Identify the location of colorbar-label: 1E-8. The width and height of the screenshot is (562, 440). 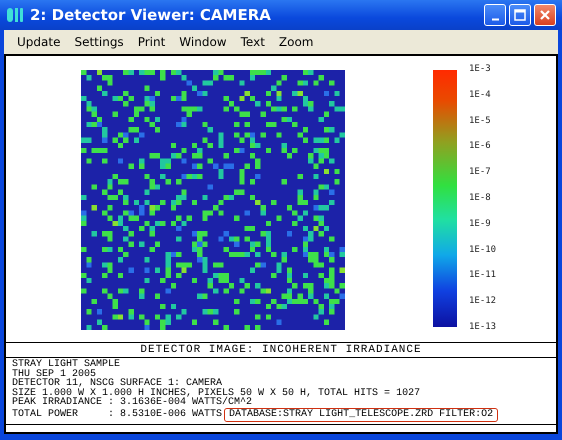
(480, 198).